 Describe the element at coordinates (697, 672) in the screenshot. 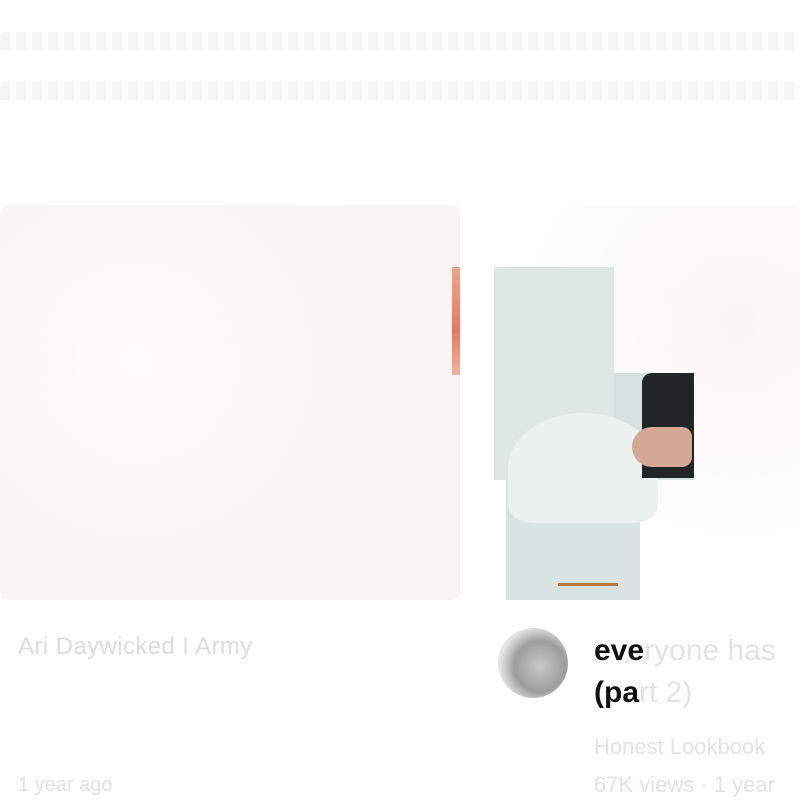

I see `video-title-right: everyone has (part 2)` at that location.